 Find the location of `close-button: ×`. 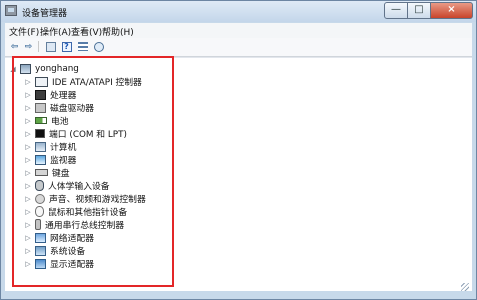

close-button: × is located at coordinates (451, 10).